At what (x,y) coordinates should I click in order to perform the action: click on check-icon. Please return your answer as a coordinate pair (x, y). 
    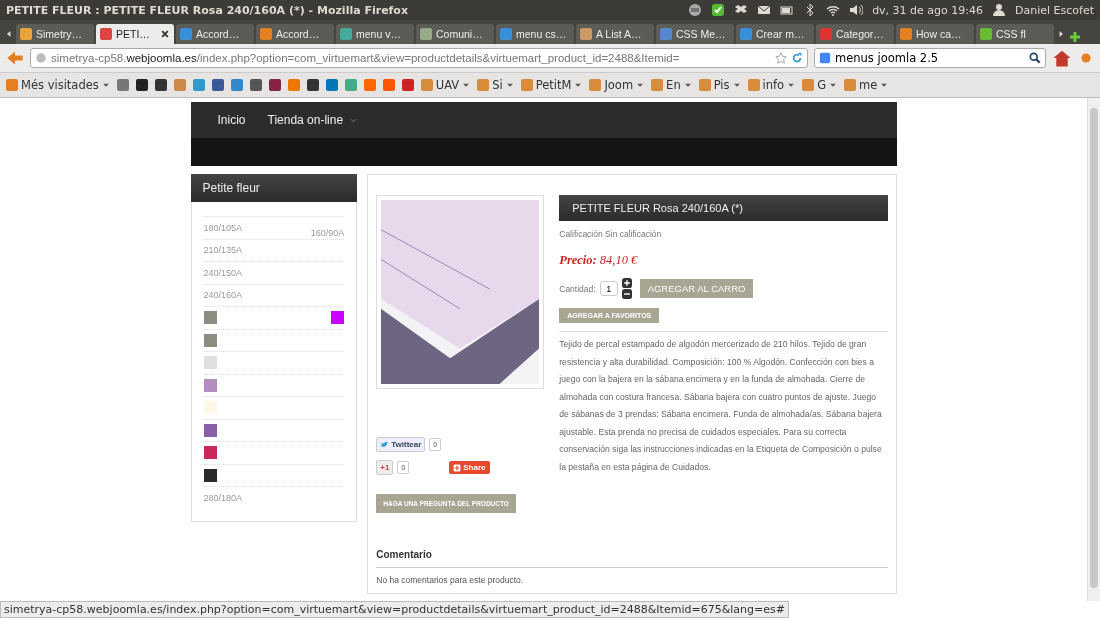
    Looking at the image, I should click on (718, 10).